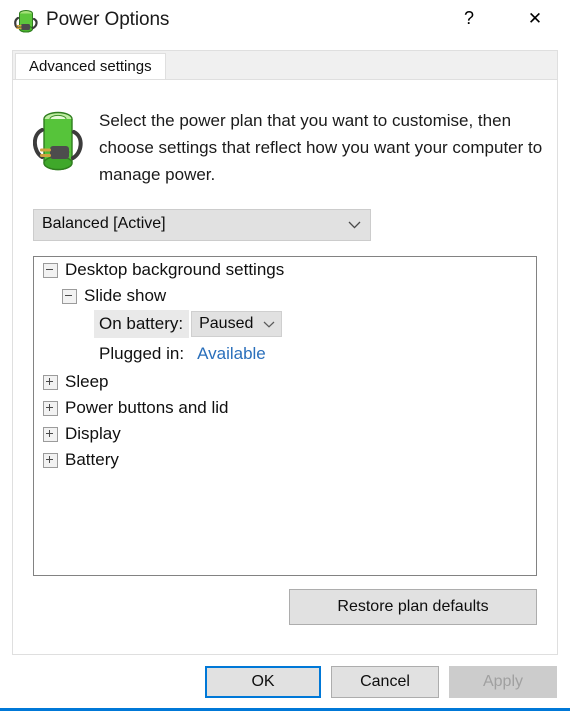 Image resolution: width=570 pixels, height=711 pixels. Describe the element at coordinates (147, 407) in the screenshot. I see `tree-node-label: Power buttons and lid` at that location.